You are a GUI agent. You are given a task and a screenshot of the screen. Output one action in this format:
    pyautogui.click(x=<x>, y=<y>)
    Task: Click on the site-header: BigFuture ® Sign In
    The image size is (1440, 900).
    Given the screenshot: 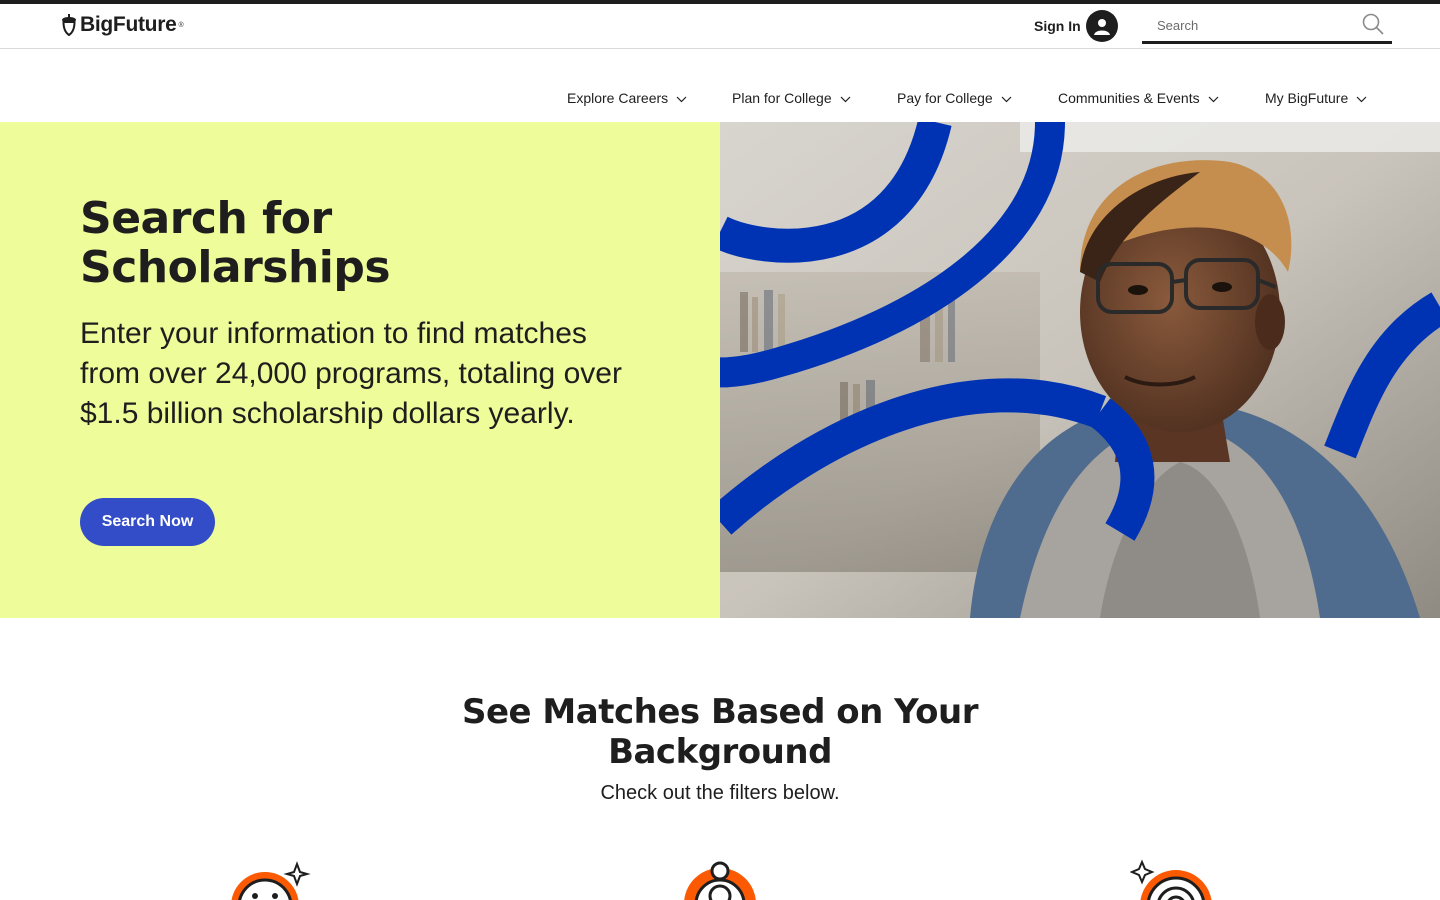 What is the action you would take?
    pyautogui.click(x=720, y=26)
    